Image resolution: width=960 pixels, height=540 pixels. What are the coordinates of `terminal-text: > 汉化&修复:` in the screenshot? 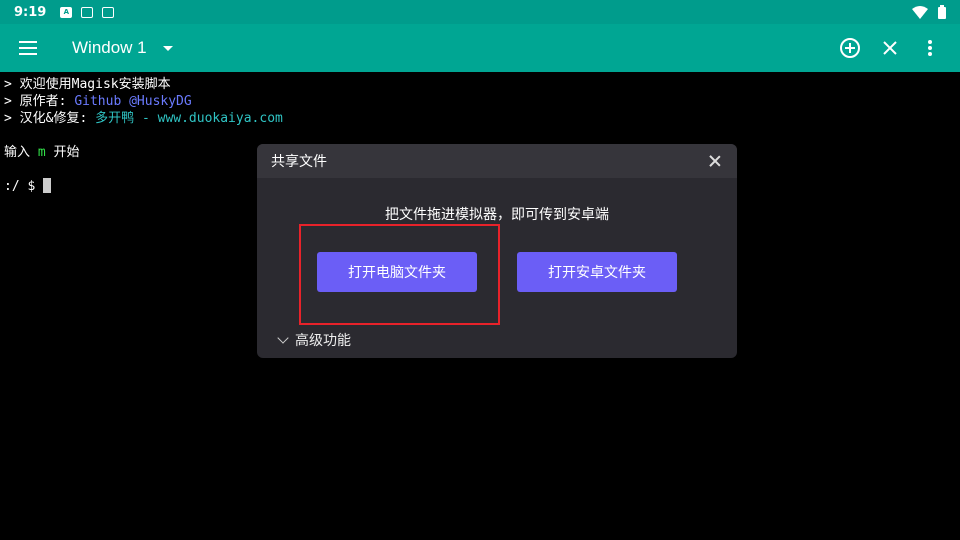 It's located at (50, 118).